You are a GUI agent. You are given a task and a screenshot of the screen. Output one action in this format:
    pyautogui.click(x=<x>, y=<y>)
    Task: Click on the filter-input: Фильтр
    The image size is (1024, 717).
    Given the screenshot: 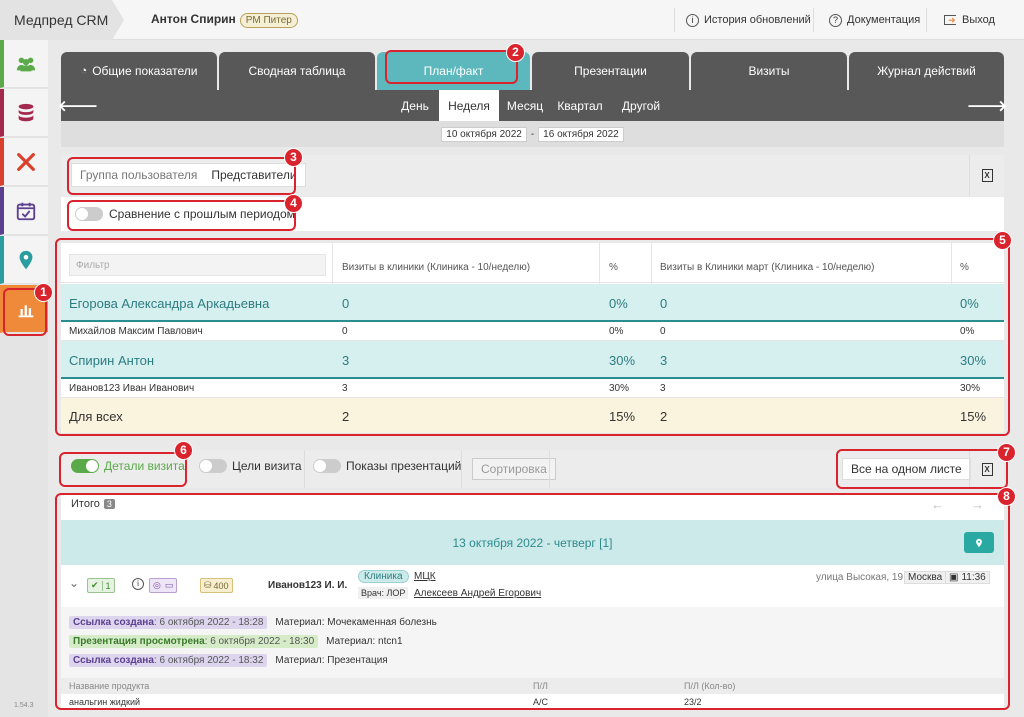 What is the action you would take?
    pyautogui.click(x=197, y=265)
    